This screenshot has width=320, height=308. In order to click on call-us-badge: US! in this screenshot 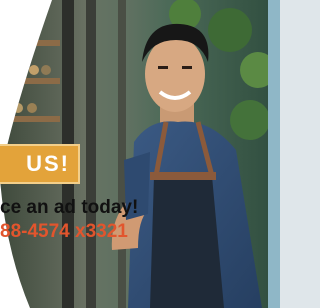, I will do `click(40, 164)`.